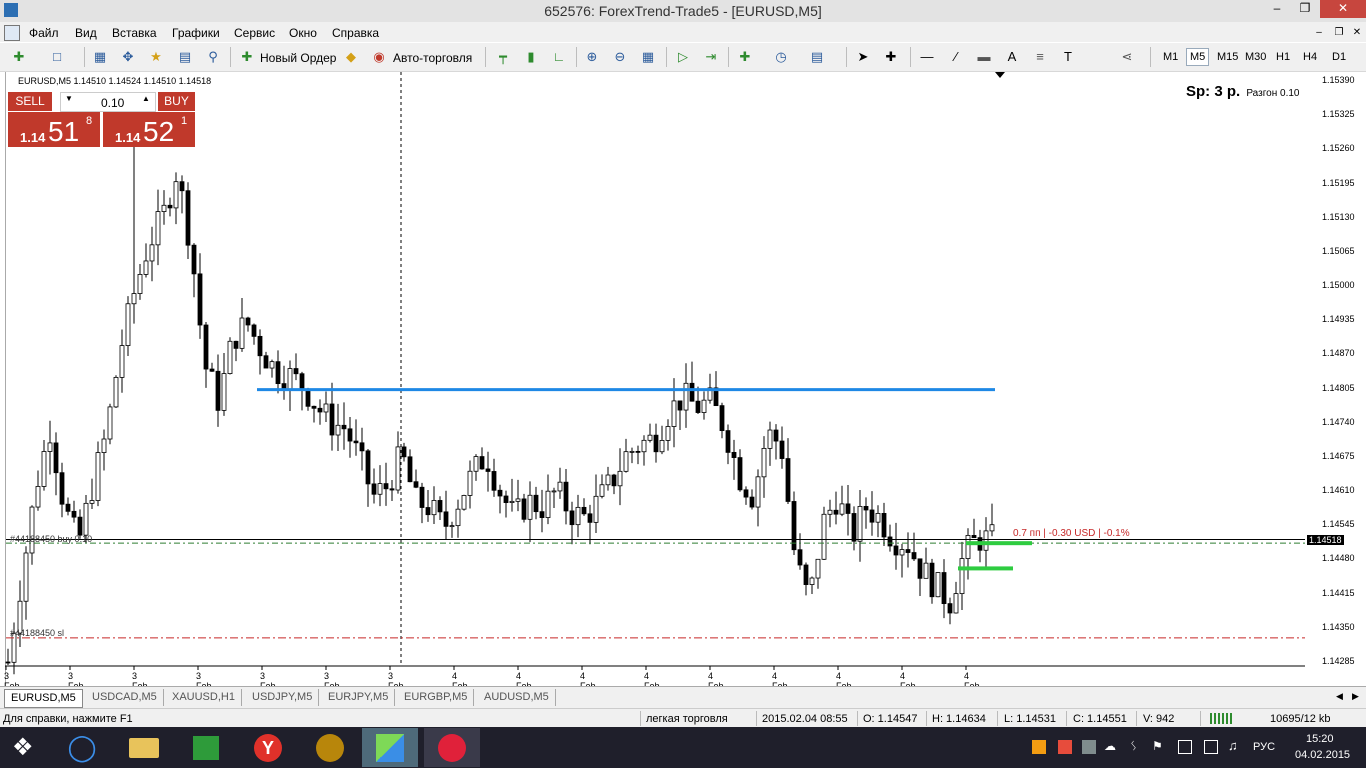  I want to click on tab-audusd: AUDUSD,M5, so click(517, 697).